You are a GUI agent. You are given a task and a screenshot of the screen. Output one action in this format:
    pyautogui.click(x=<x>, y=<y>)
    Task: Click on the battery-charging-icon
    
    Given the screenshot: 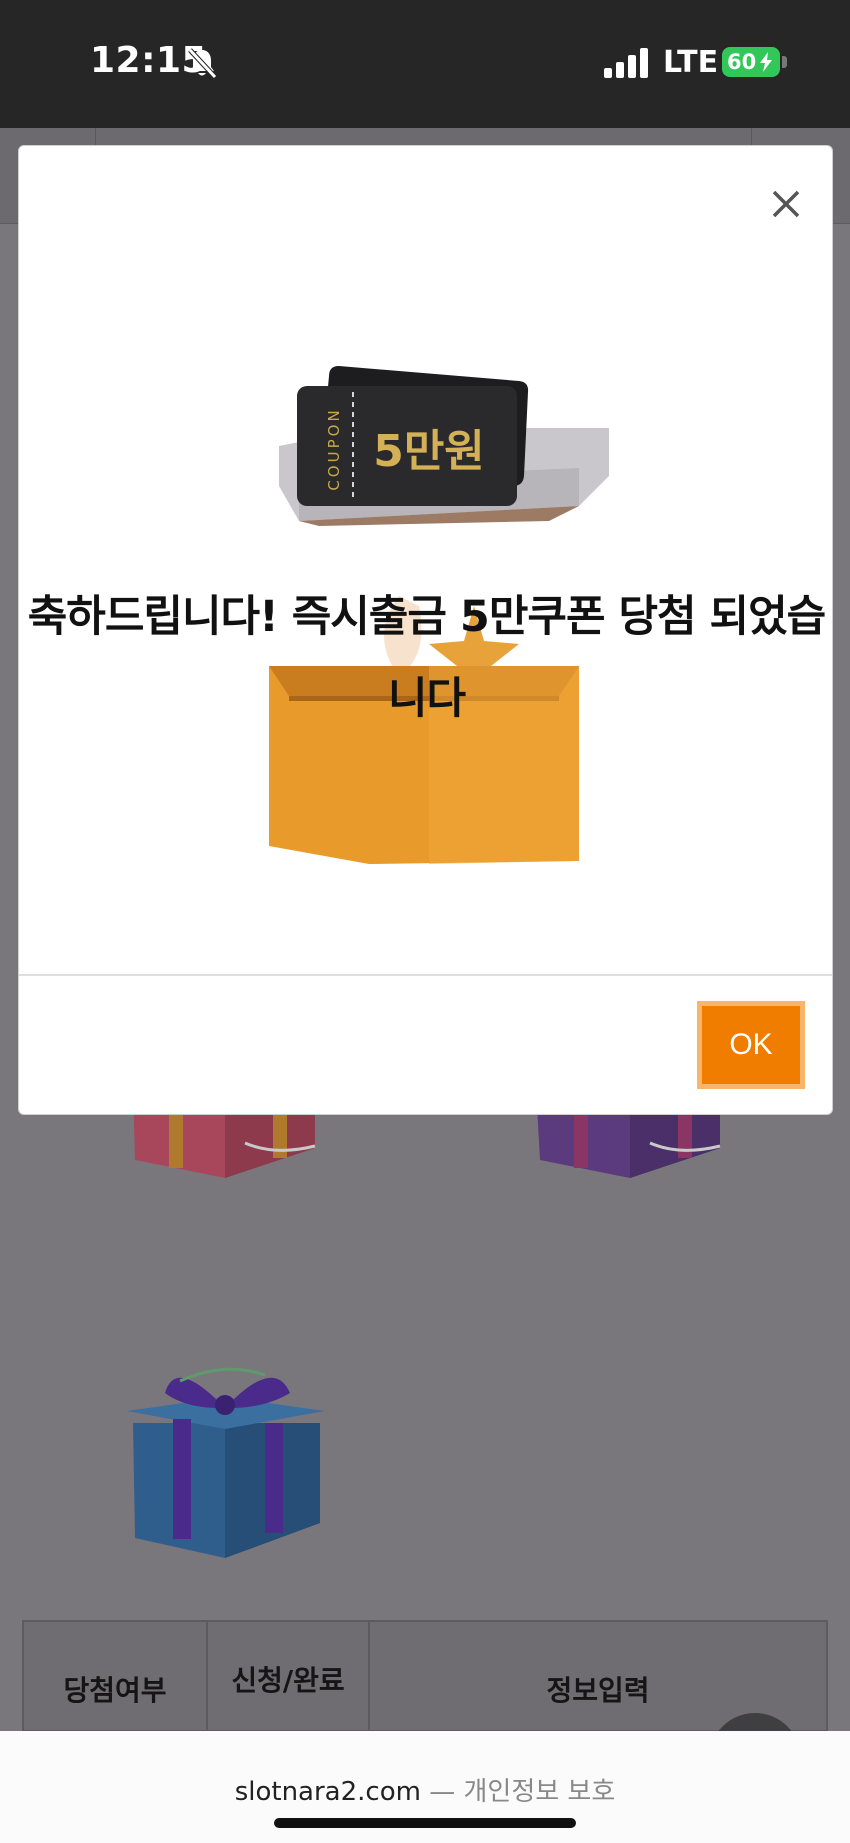 What is the action you would take?
    pyautogui.click(x=766, y=62)
    